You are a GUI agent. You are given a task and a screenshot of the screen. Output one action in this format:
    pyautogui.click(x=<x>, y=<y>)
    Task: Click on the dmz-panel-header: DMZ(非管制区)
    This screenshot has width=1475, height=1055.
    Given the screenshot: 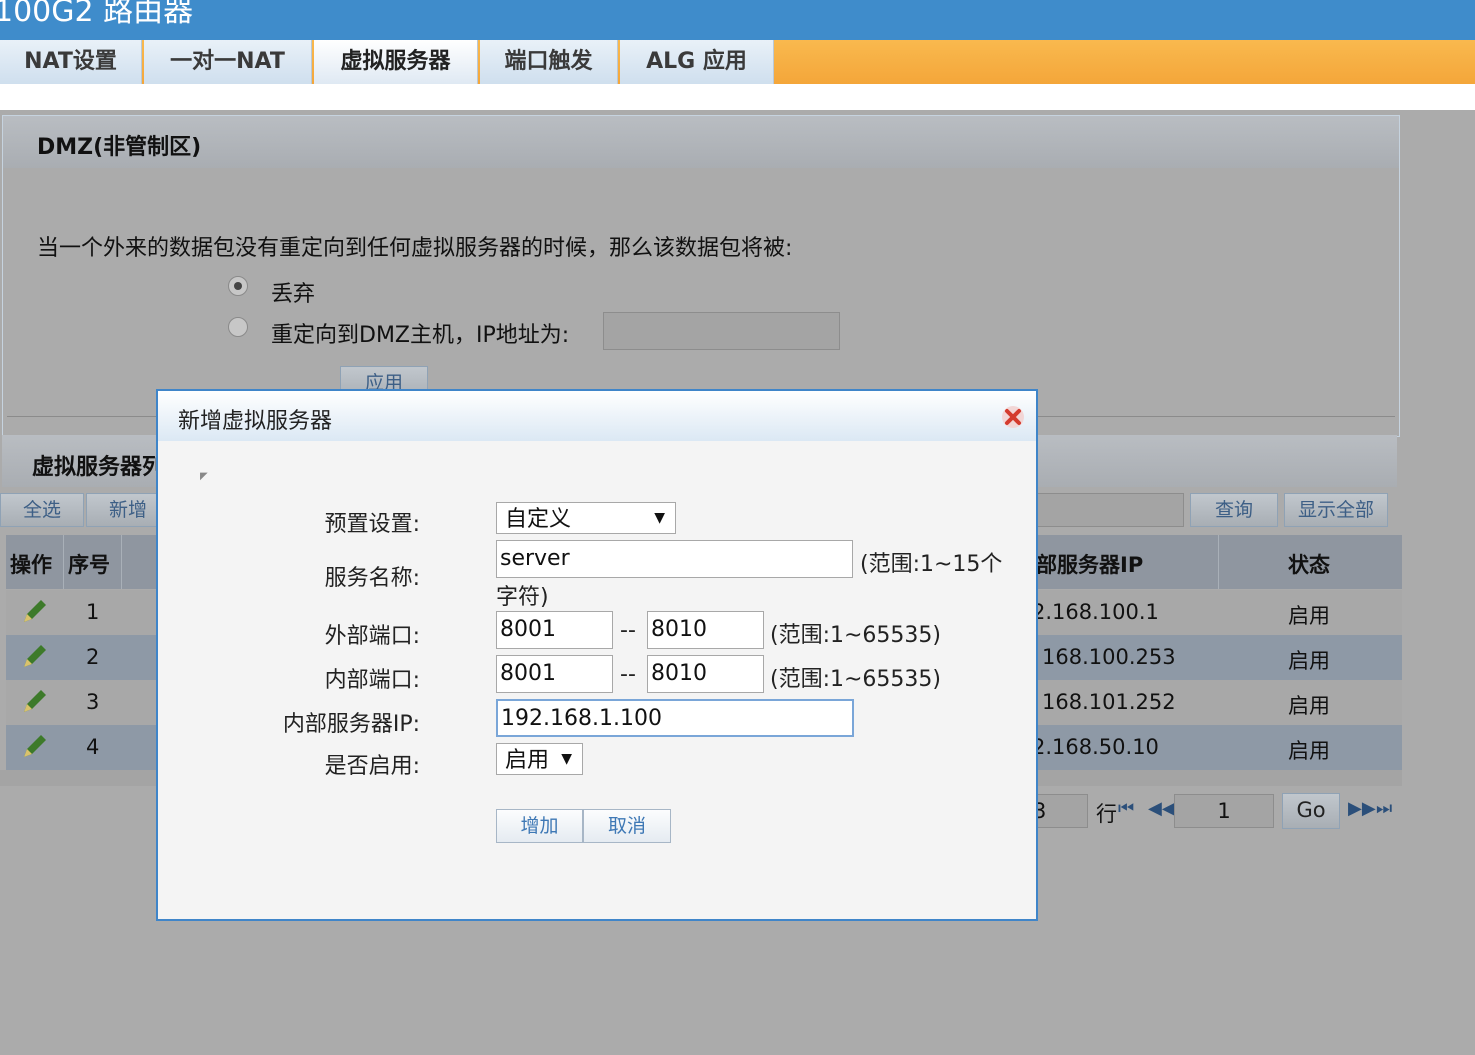 What is the action you would take?
    pyautogui.click(x=701, y=142)
    